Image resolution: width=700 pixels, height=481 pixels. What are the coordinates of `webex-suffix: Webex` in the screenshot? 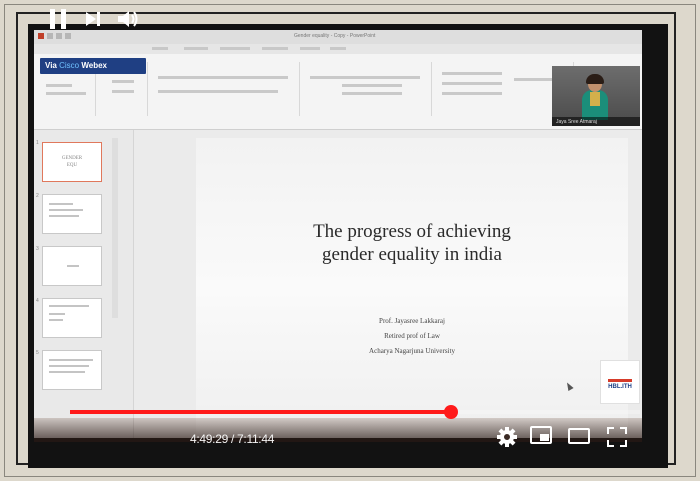 It's located at (93, 65).